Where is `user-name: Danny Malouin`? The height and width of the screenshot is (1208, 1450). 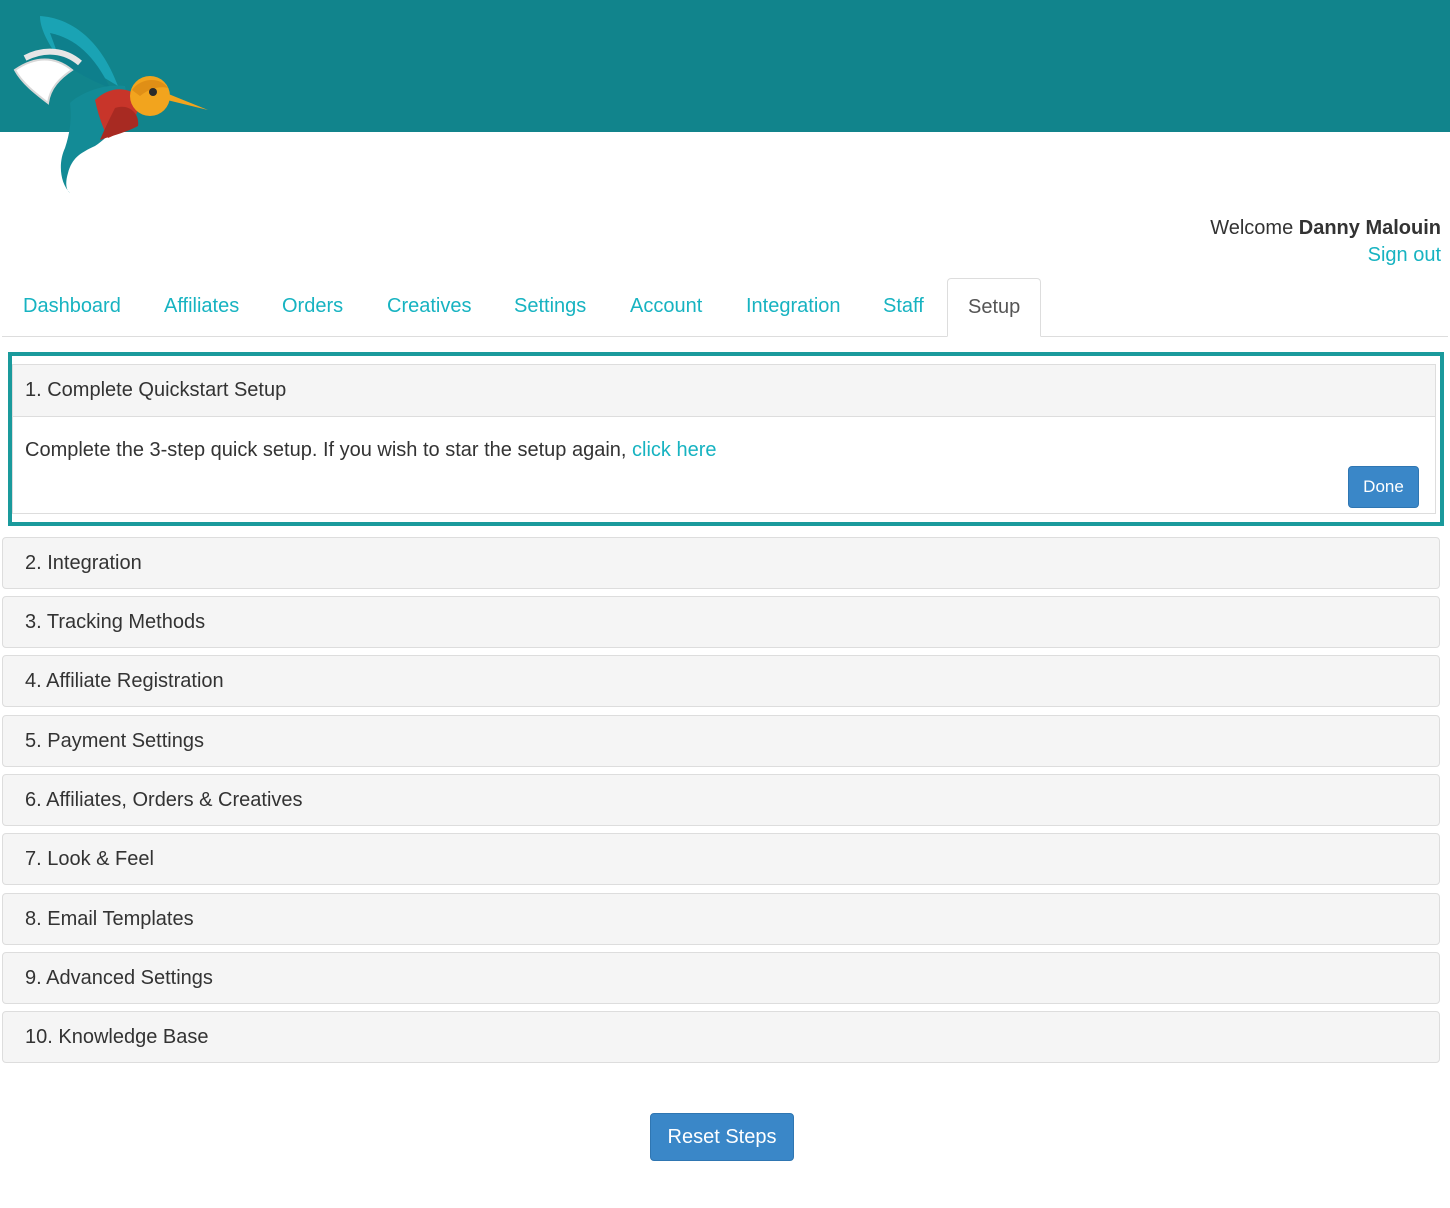
user-name: Danny Malouin is located at coordinates (1369, 228).